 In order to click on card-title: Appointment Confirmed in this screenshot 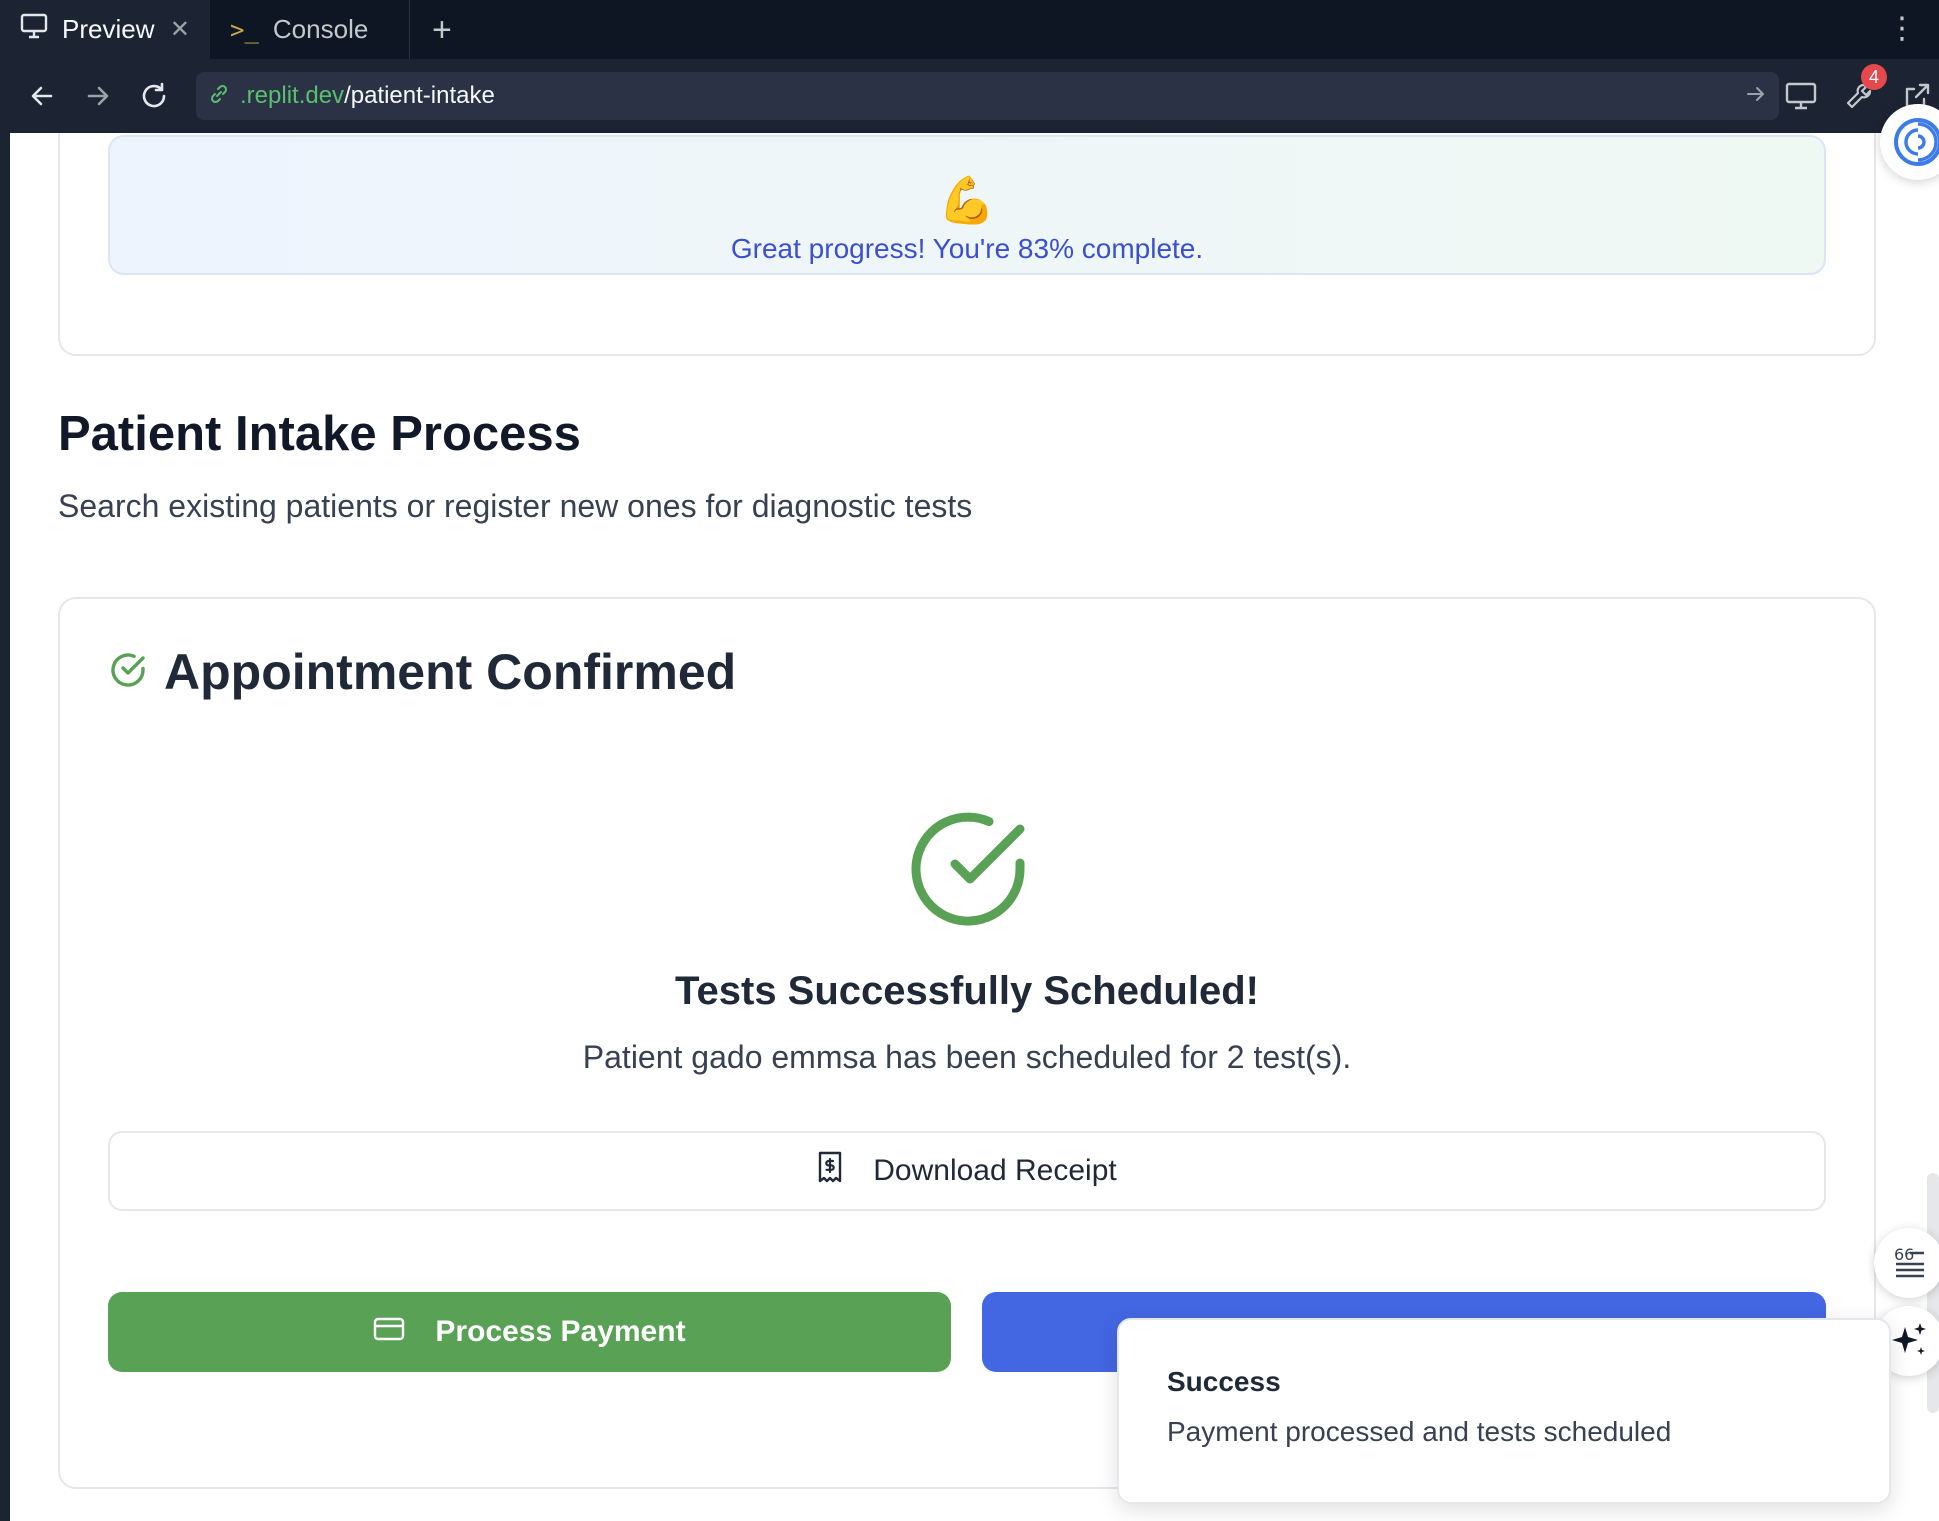, I will do `click(450, 672)`.